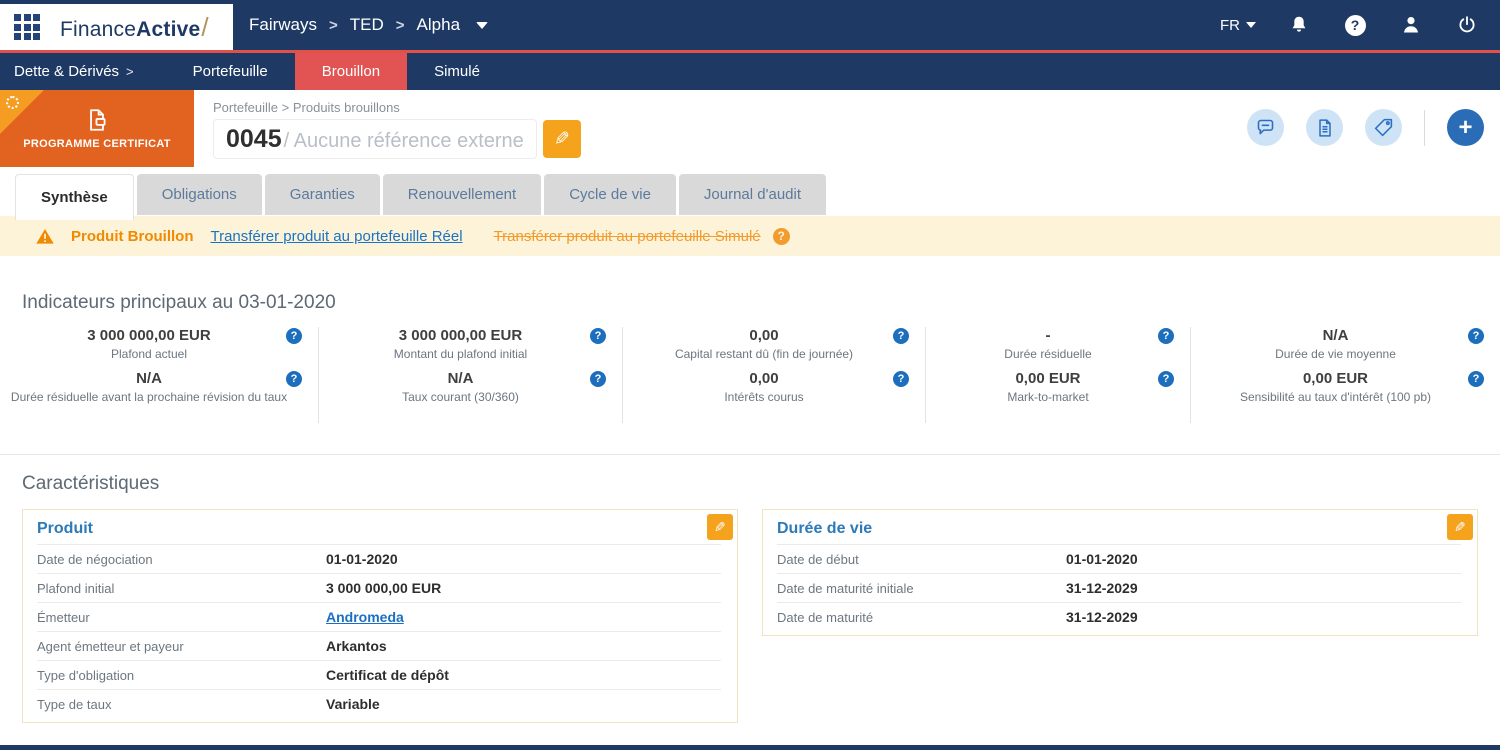 The height and width of the screenshot is (750, 1500). What do you see at coordinates (764, 397) in the screenshot?
I see `indicator-label: Intérêts courus` at bounding box center [764, 397].